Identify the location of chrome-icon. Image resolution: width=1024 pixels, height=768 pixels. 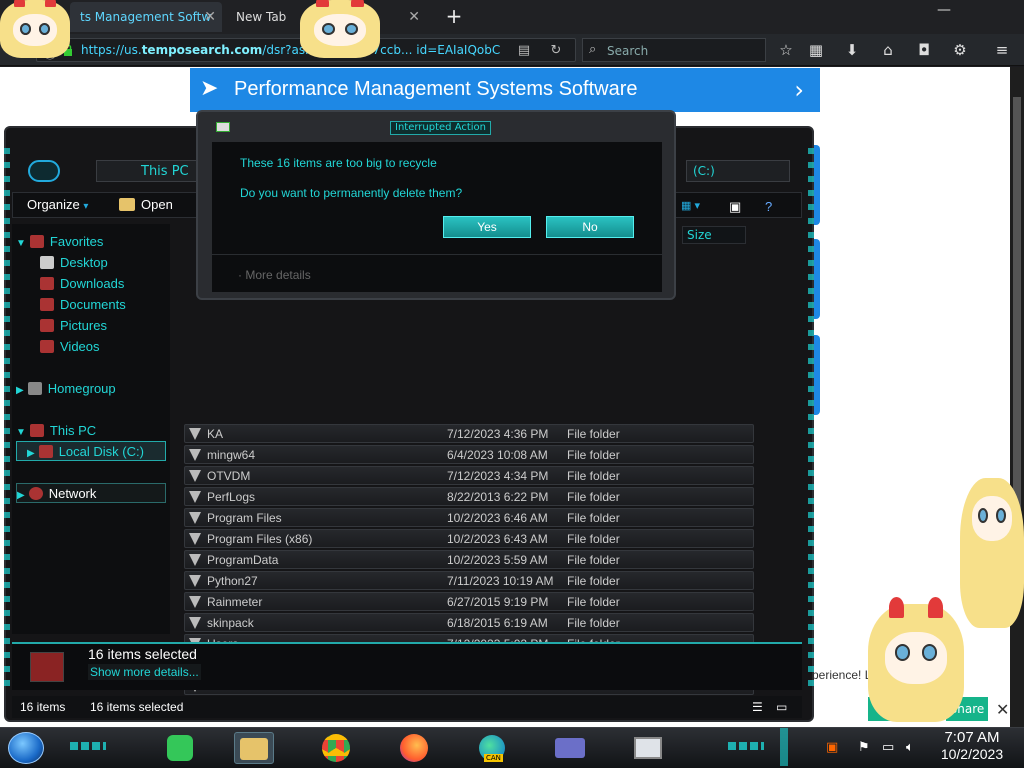
(336, 748).